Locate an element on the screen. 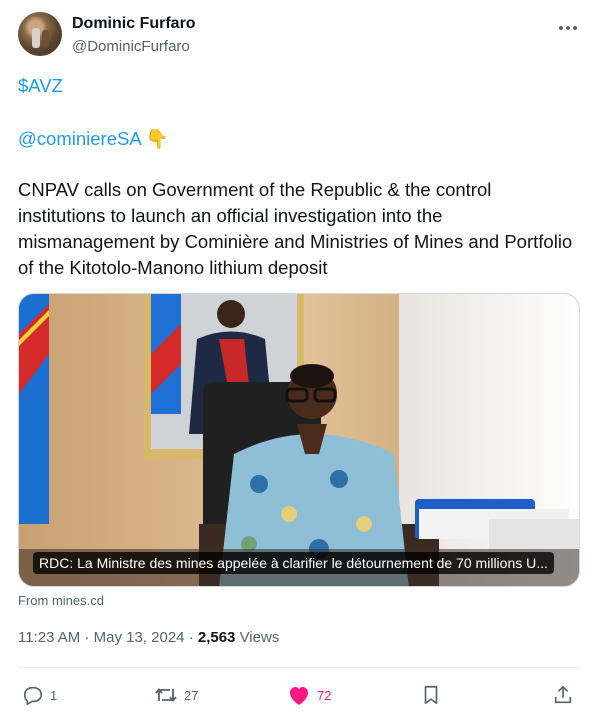 The height and width of the screenshot is (721, 598). reply-button: 1 is located at coordinates (39, 695).